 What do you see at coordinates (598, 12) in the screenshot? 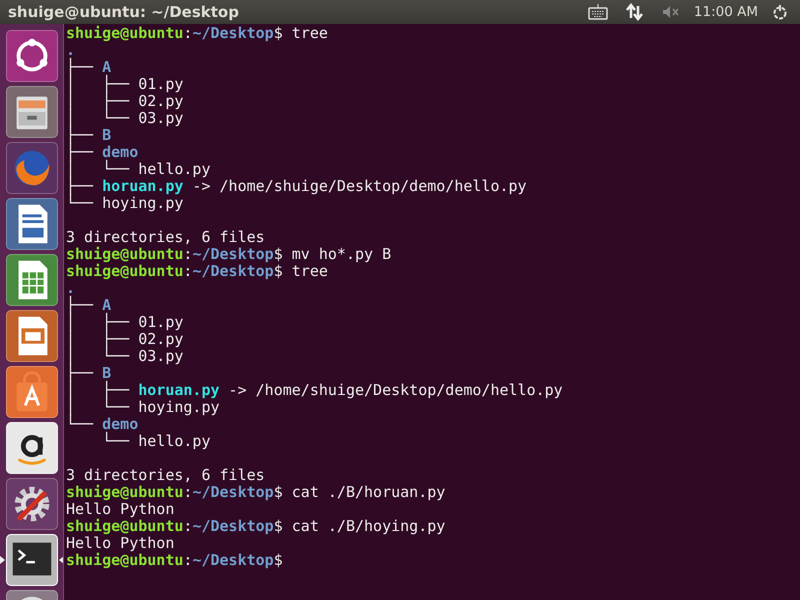
I see `keyboard-icon` at bounding box center [598, 12].